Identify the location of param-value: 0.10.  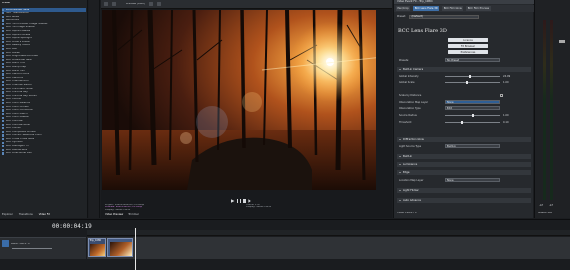
(506, 122).